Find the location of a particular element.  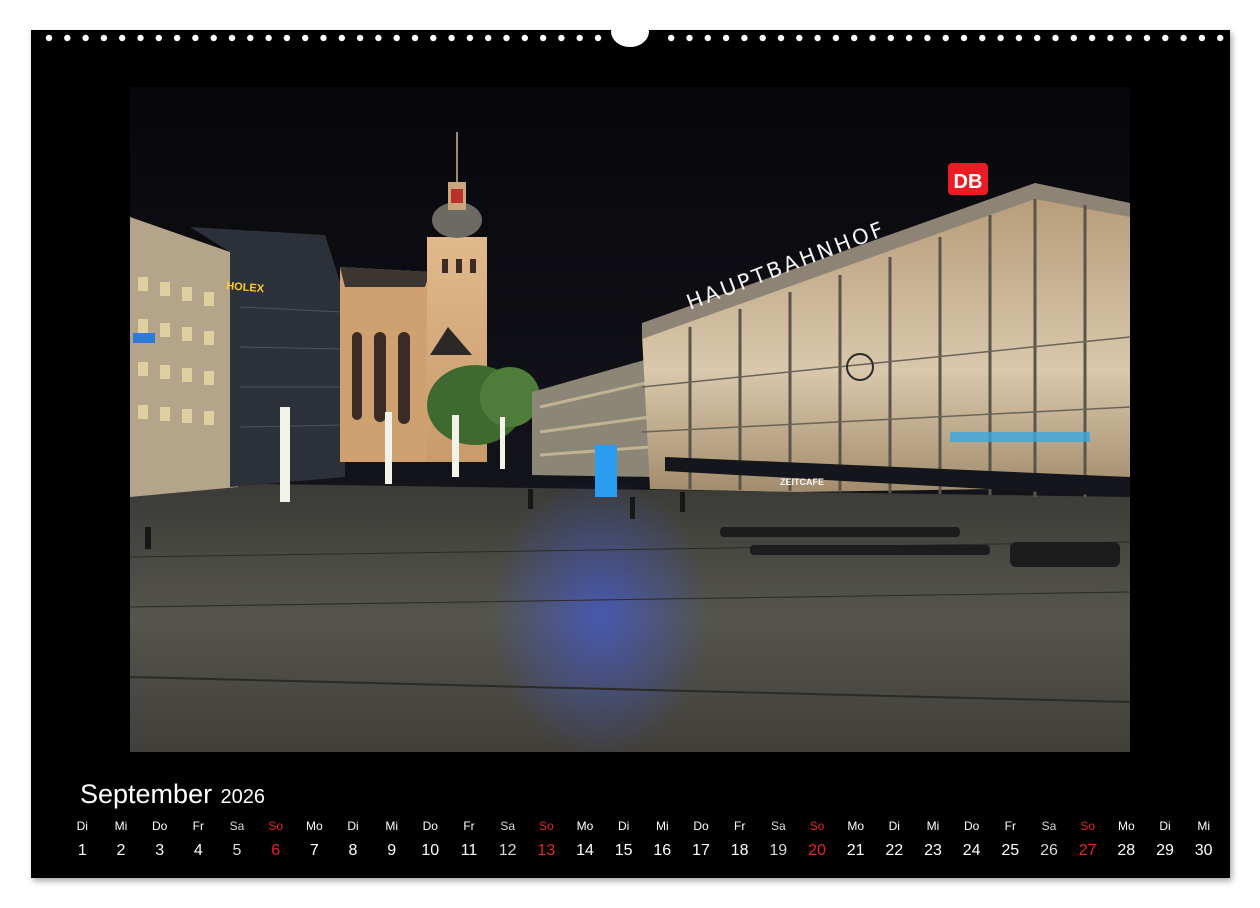

day-number: 21 is located at coordinates (855, 850).